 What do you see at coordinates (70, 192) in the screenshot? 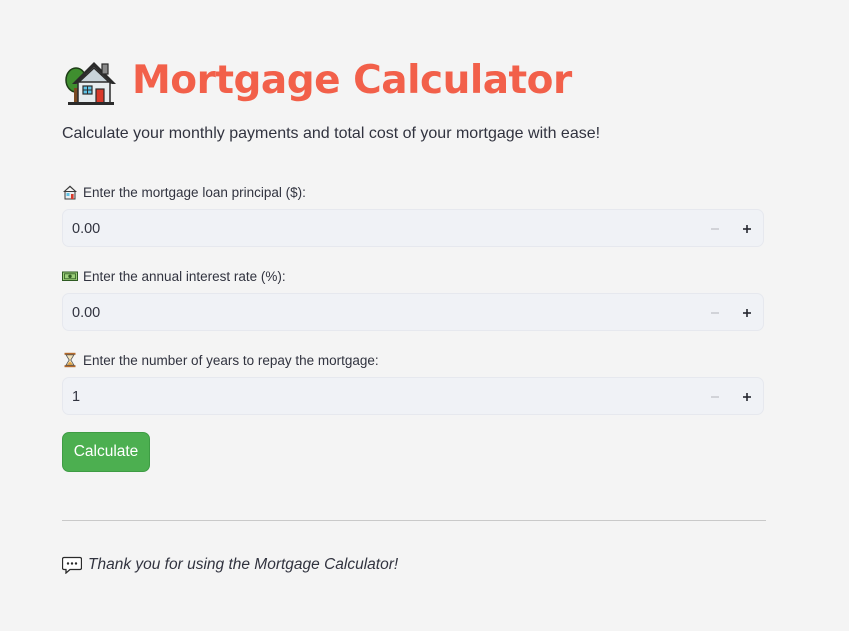
I see `house-icon` at bounding box center [70, 192].